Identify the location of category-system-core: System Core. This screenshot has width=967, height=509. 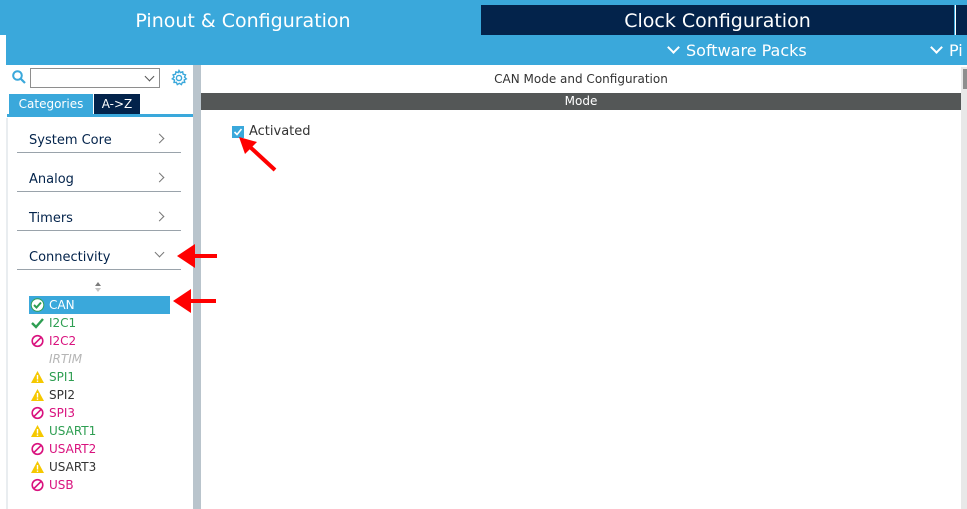
(99, 133).